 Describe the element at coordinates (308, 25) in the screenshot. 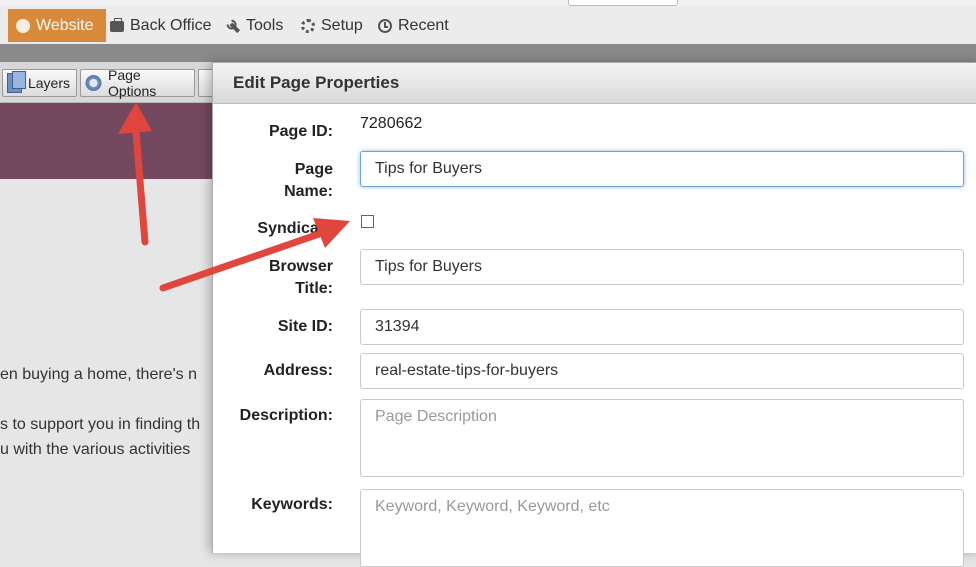

I see `gear-icon` at that location.